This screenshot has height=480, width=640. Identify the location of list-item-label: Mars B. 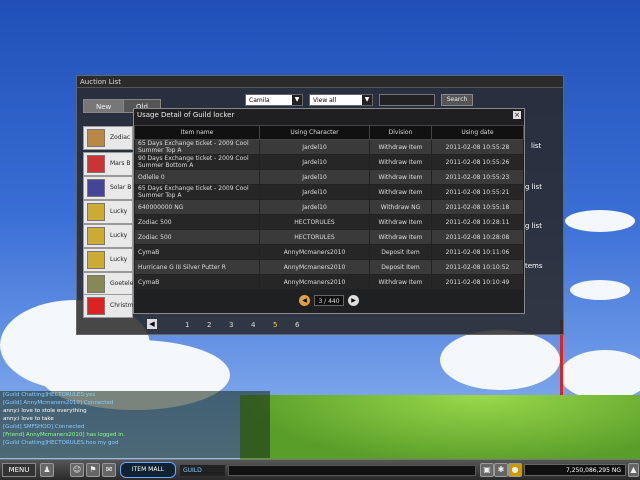
(120, 163).